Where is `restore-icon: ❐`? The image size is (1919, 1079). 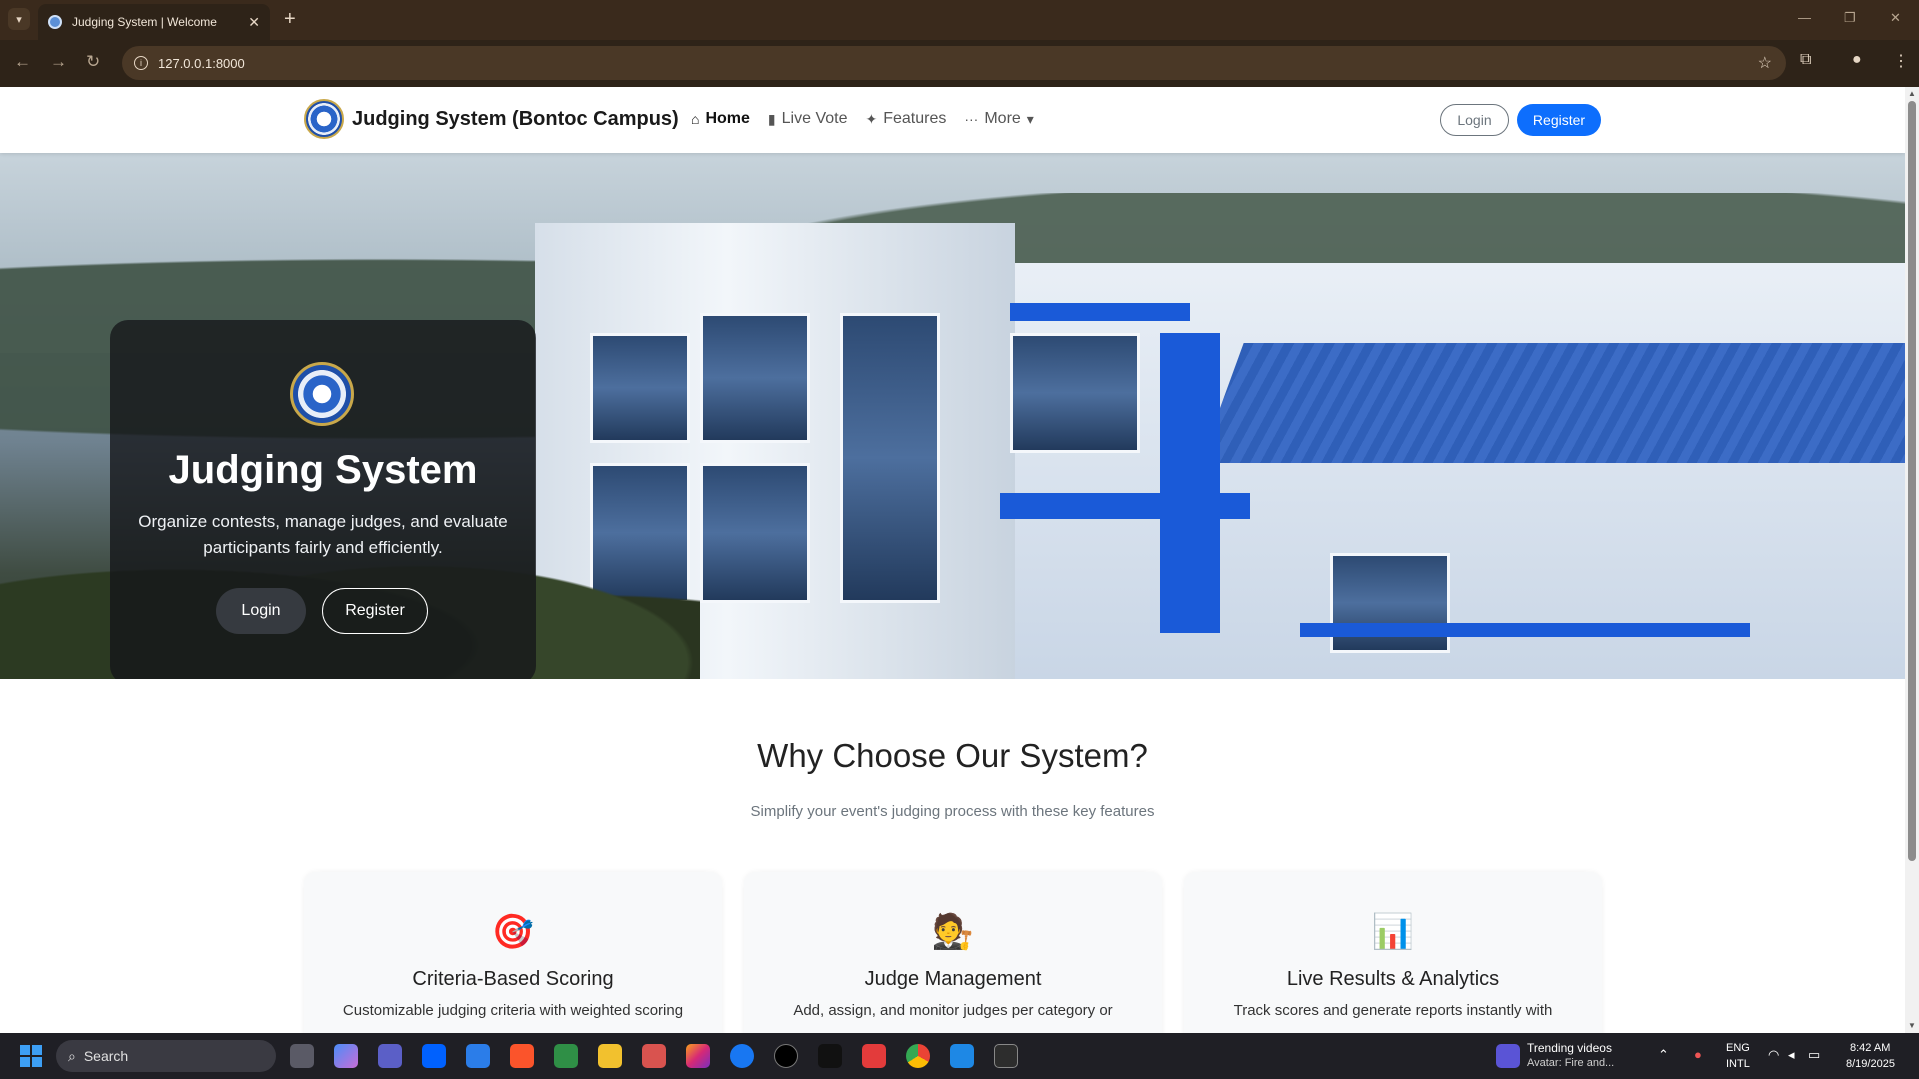 restore-icon: ❐ is located at coordinates (1850, 18).